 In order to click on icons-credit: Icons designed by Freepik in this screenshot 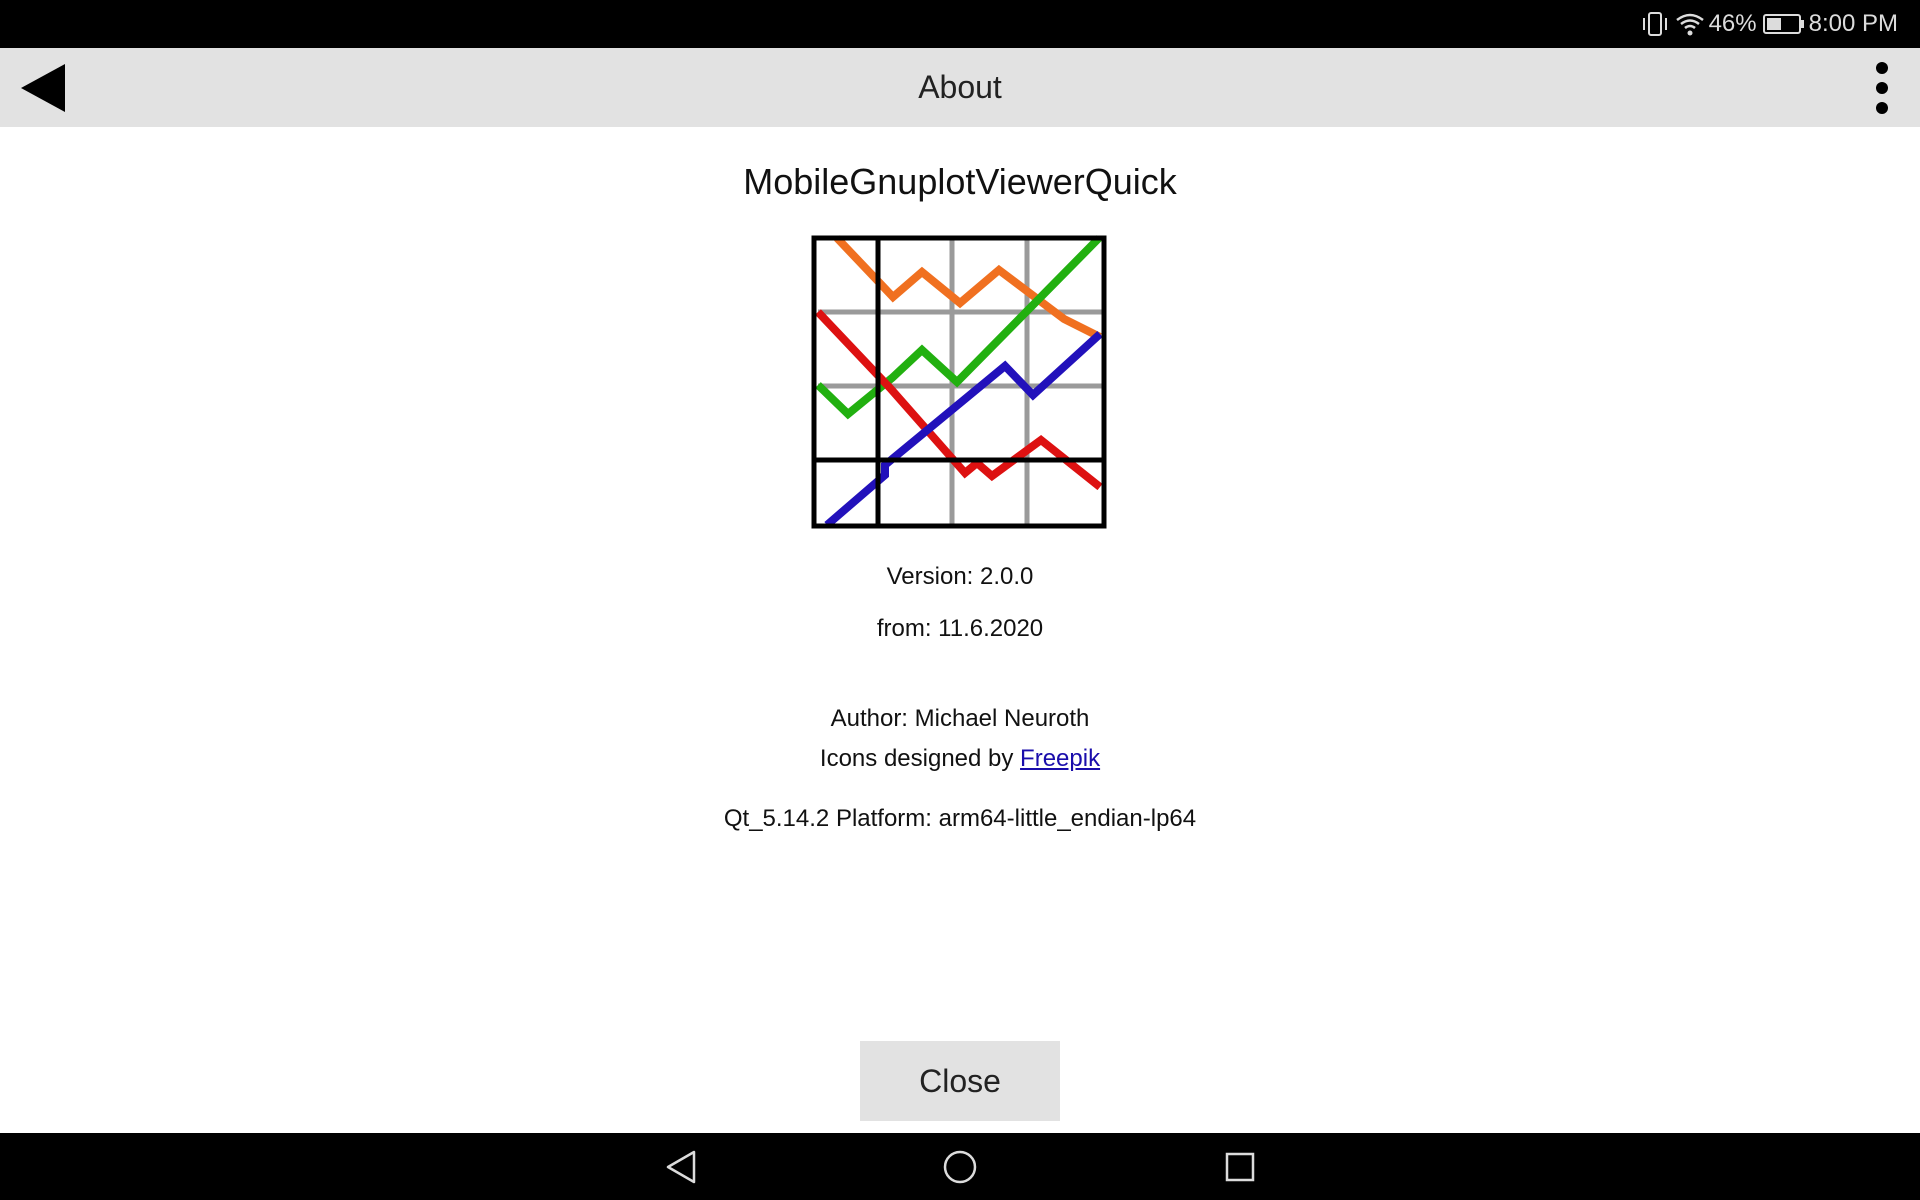, I will do `click(960, 759)`.